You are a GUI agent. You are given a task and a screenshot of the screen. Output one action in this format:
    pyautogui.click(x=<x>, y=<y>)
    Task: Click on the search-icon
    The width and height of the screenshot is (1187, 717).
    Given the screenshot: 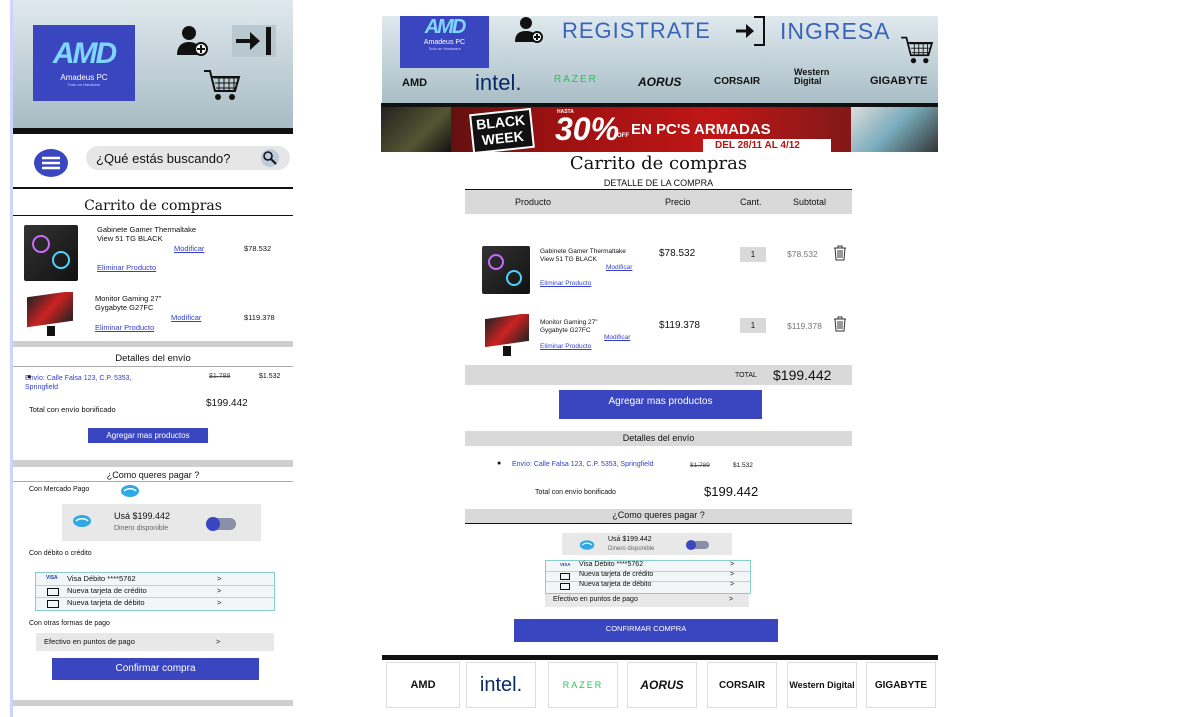 What is the action you would take?
    pyautogui.click(x=270, y=160)
    